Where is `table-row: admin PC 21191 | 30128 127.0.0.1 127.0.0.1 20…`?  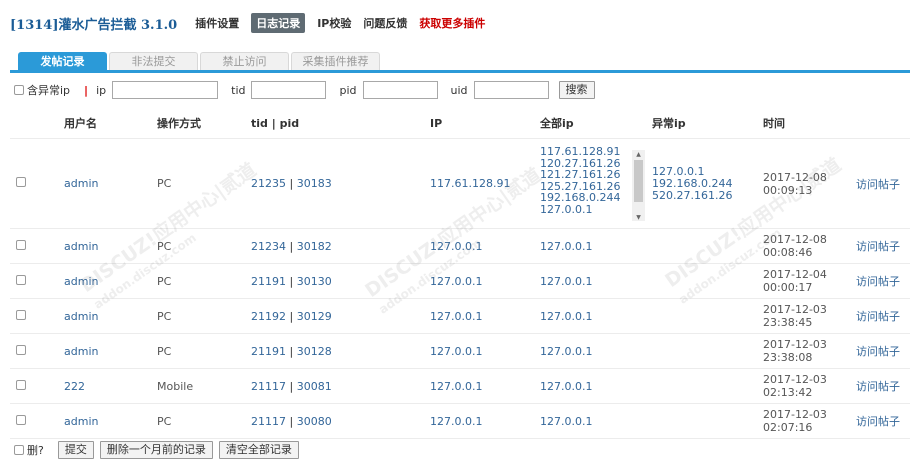
table-row: admin PC 21191 | 30128 127.0.0.1 127.0.0.1 20… is located at coordinates (460, 351).